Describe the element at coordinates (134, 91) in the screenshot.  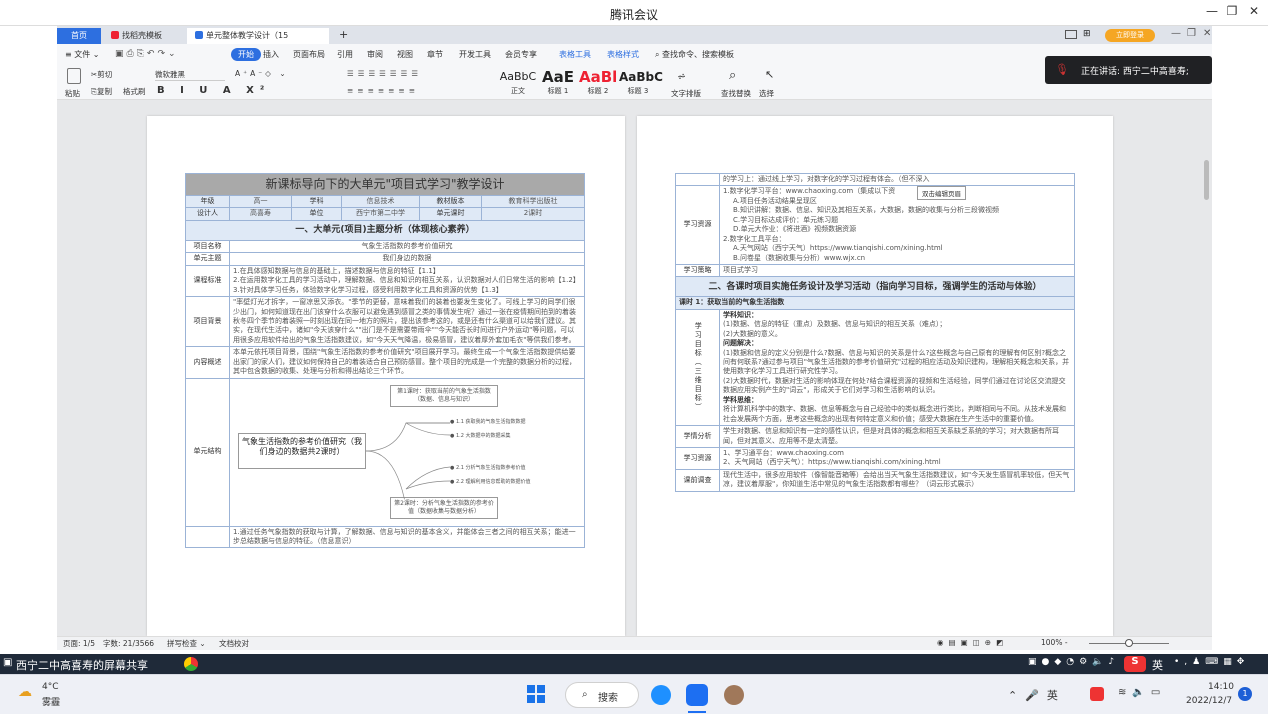
I see `format-painter-button: 格式刷` at that location.